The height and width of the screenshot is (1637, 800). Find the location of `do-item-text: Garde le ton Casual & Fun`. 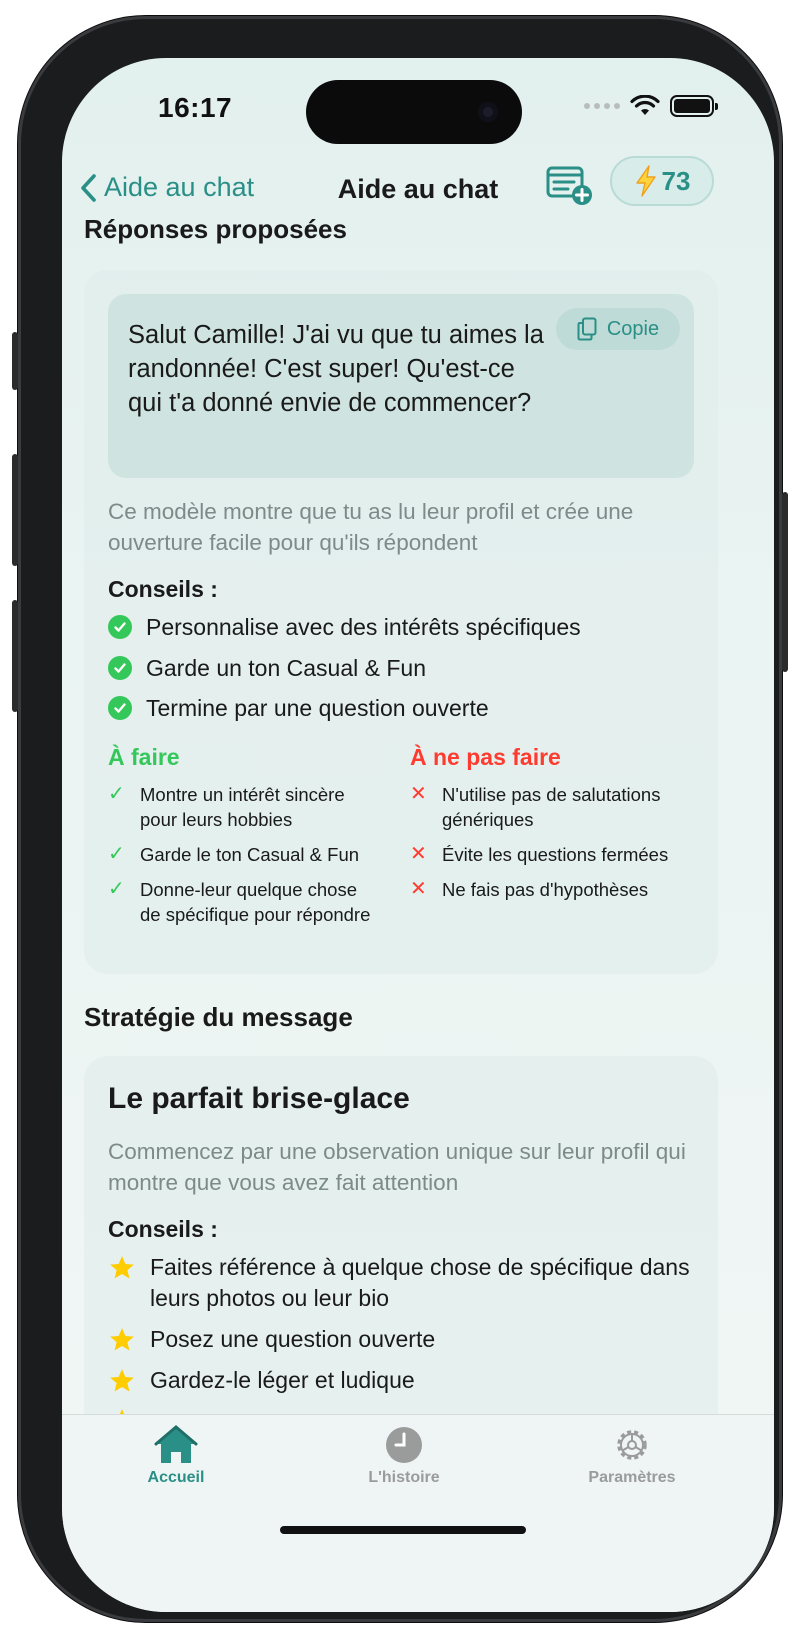

do-item-text: Garde le ton Casual & Fun is located at coordinates (250, 854).